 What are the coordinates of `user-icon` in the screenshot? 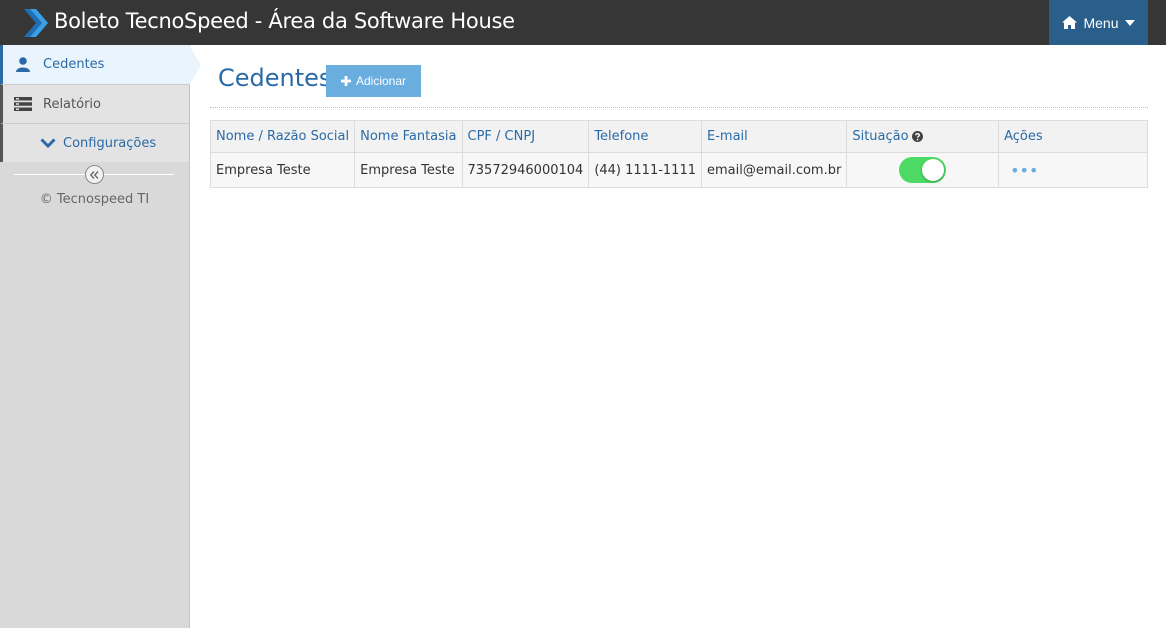 It's located at (23, 64).